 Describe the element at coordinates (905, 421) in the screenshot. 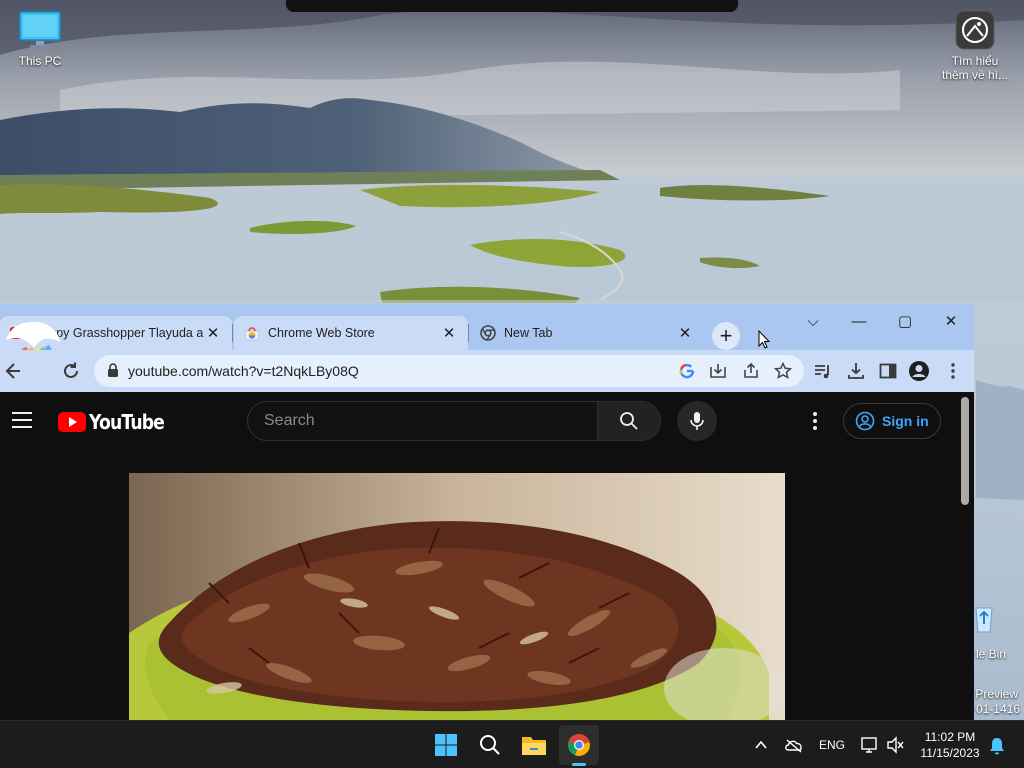

I see `sign-in-label: Sign in` at that location.